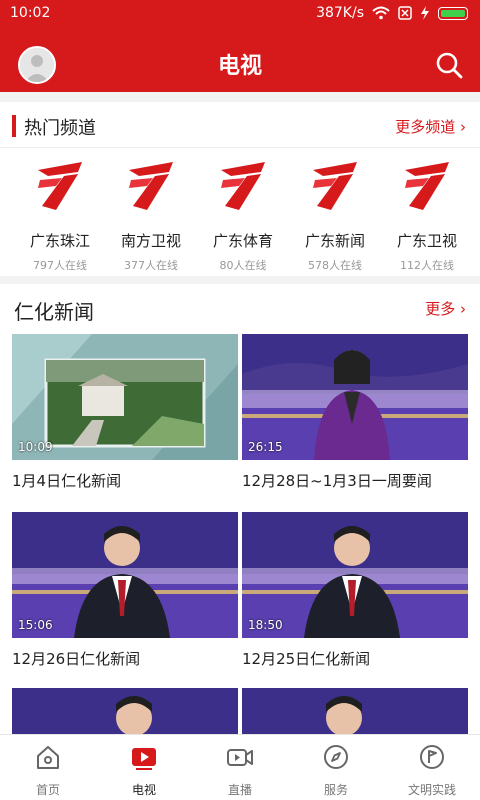 Image resolution: width=480 pixels, height=800 pixels. What do you see at coordinates (60, 265) in the screenshot?
I see `channel-online-count: 797人在线` at bounding box center [60, 265].